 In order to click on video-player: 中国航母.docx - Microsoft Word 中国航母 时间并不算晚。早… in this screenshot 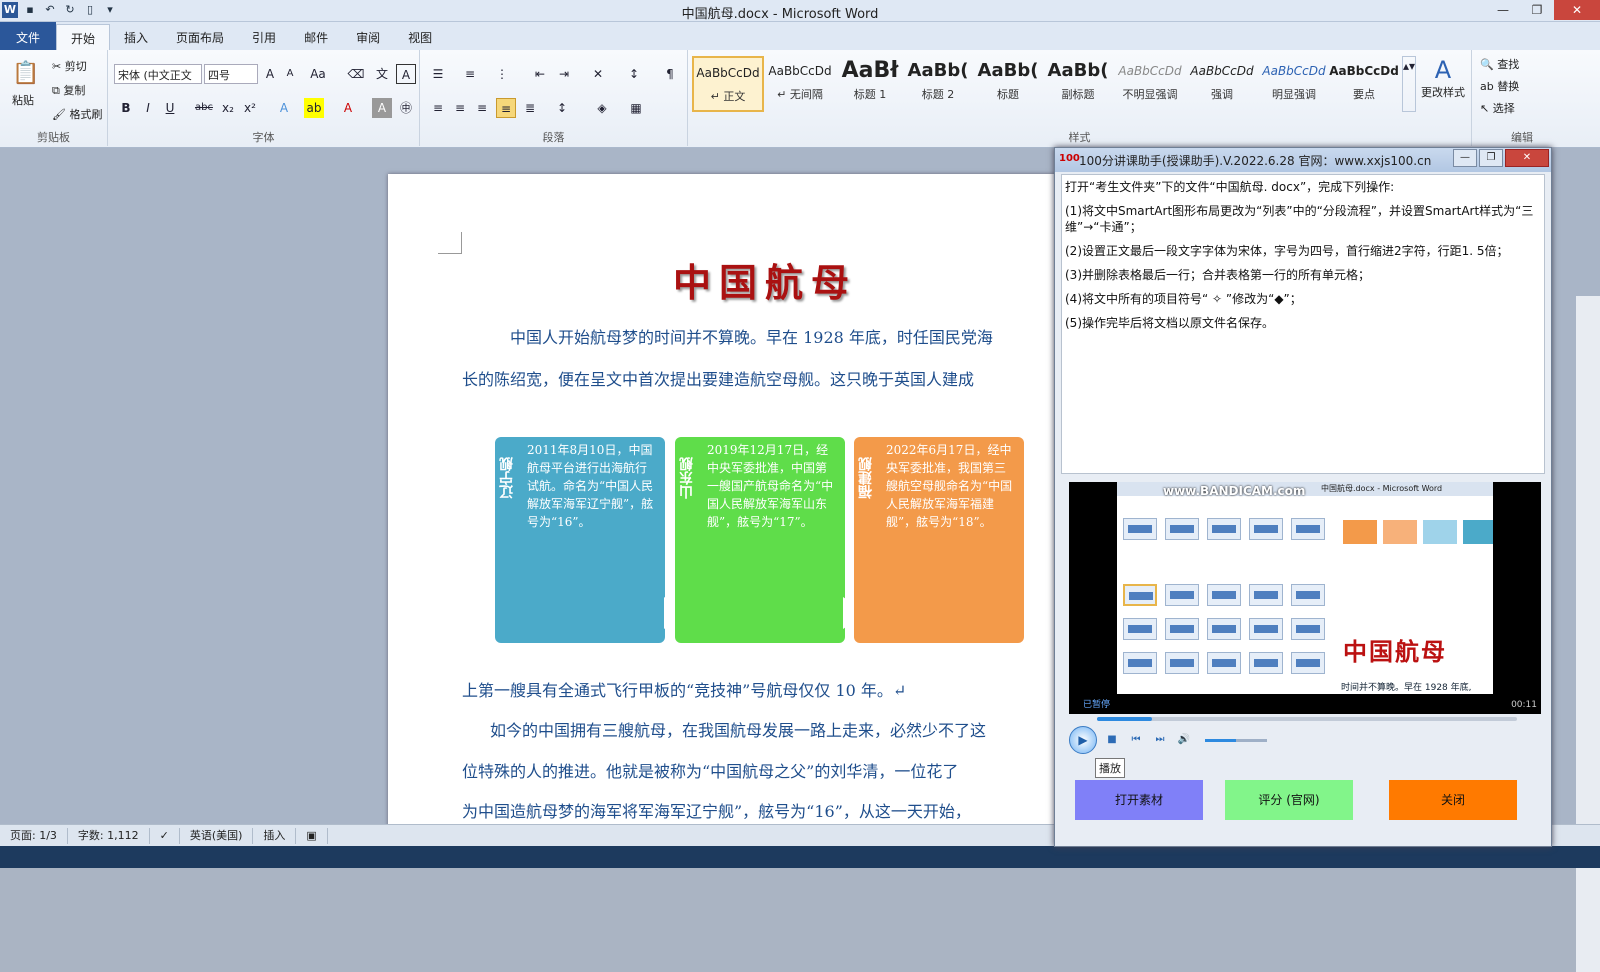, I will do `click(1305, 598)`.